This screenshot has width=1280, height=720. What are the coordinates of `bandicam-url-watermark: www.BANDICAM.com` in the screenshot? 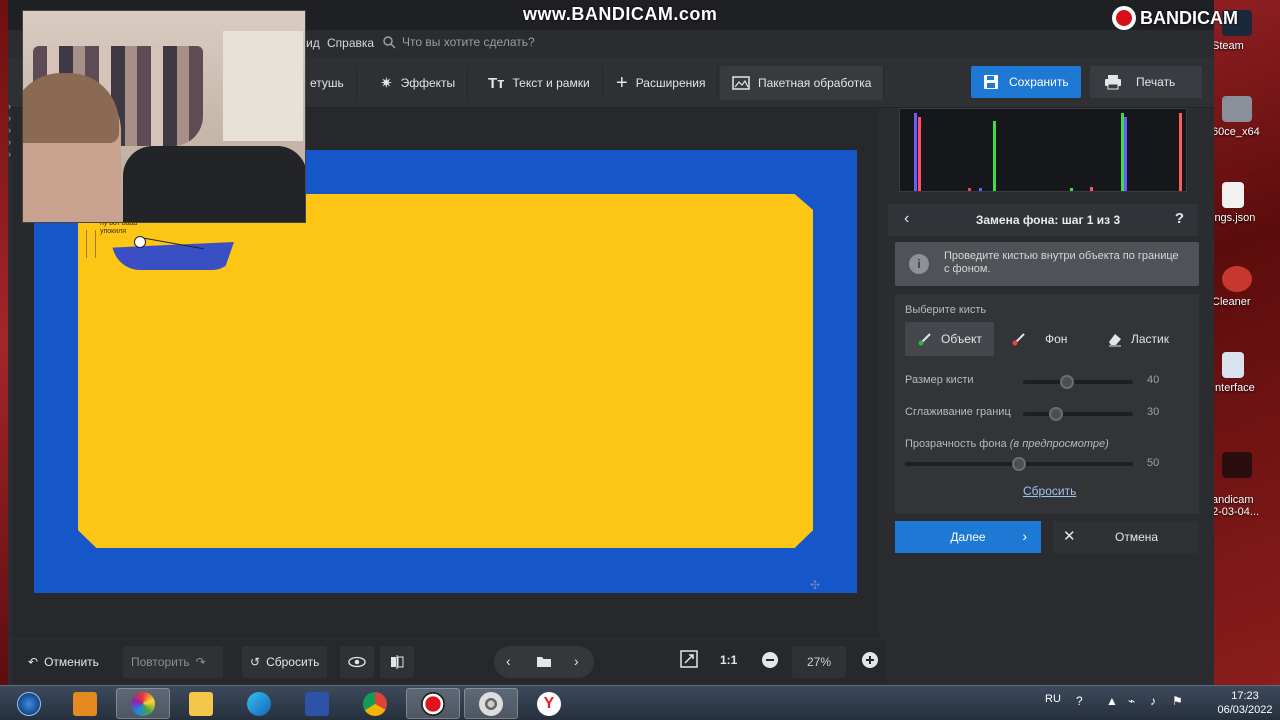 It's located at (620, 14).